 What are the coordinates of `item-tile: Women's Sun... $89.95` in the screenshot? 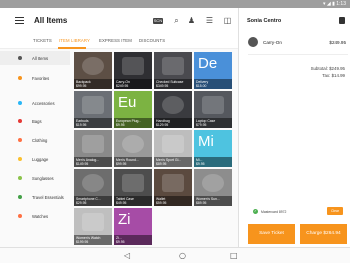 It's located at (213, 187).